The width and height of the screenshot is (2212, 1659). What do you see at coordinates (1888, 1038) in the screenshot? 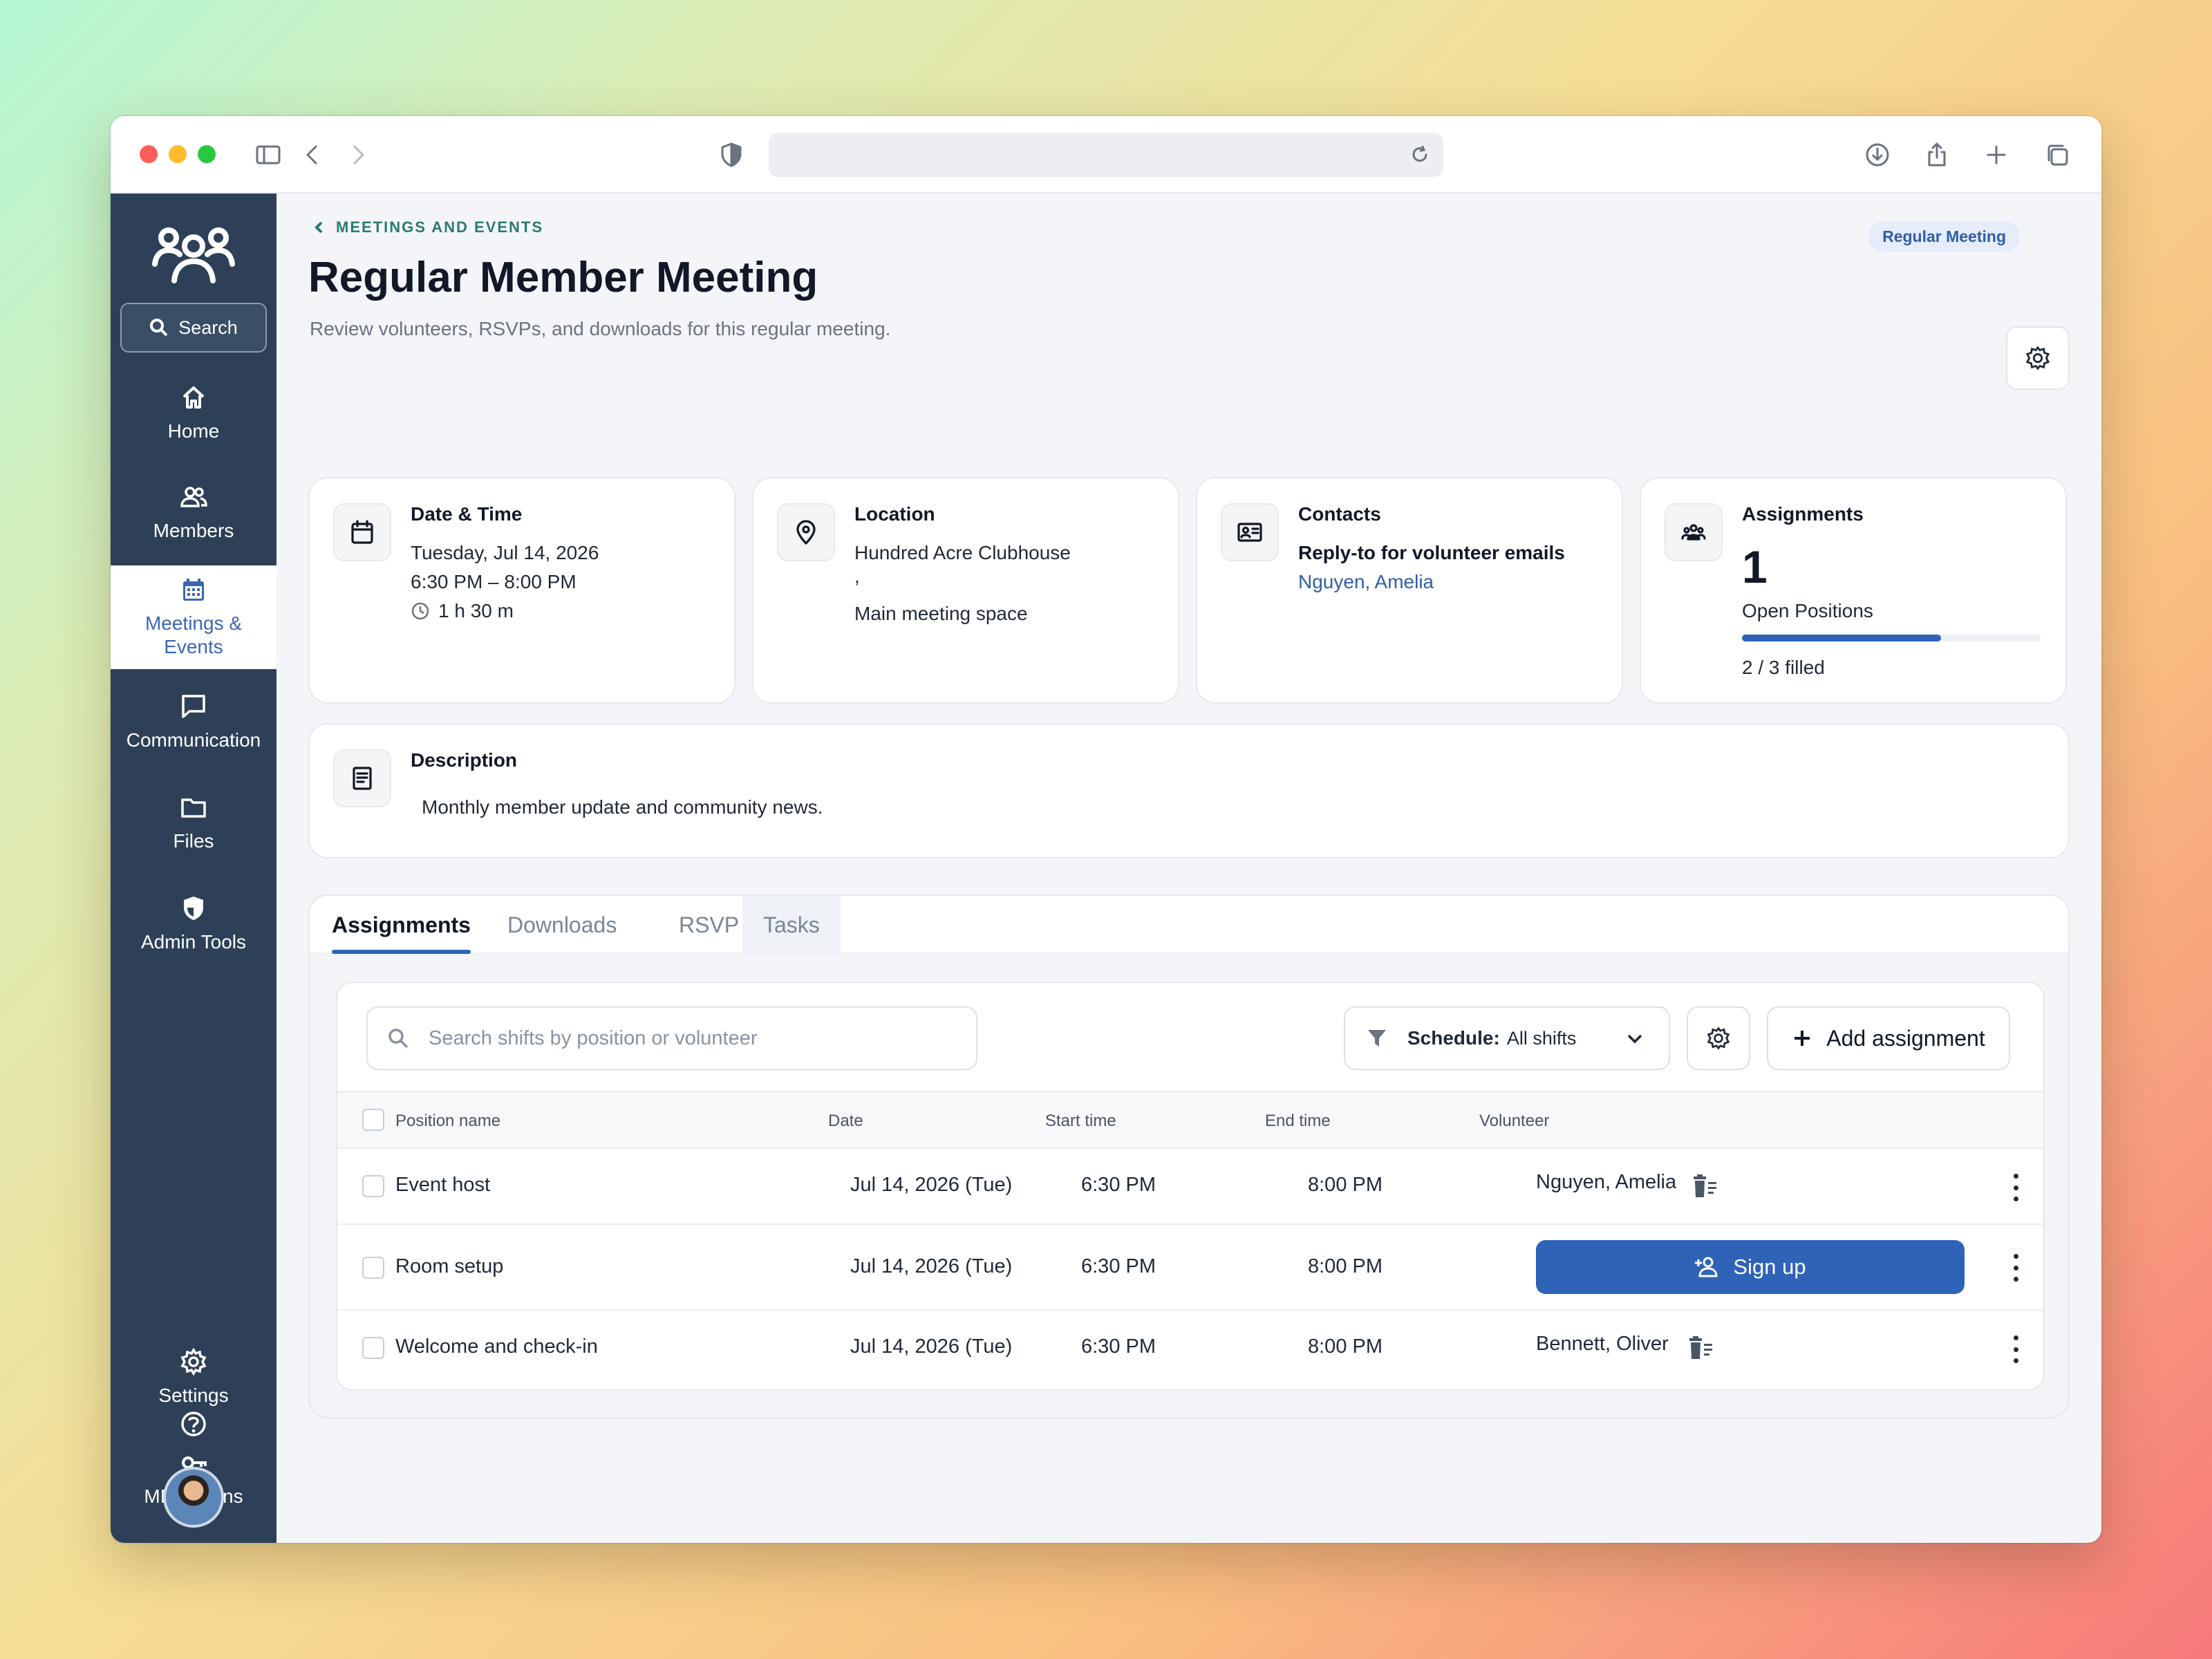
I see `add-assignment-button: Add assignment` at bounding box center [1888, 1038].